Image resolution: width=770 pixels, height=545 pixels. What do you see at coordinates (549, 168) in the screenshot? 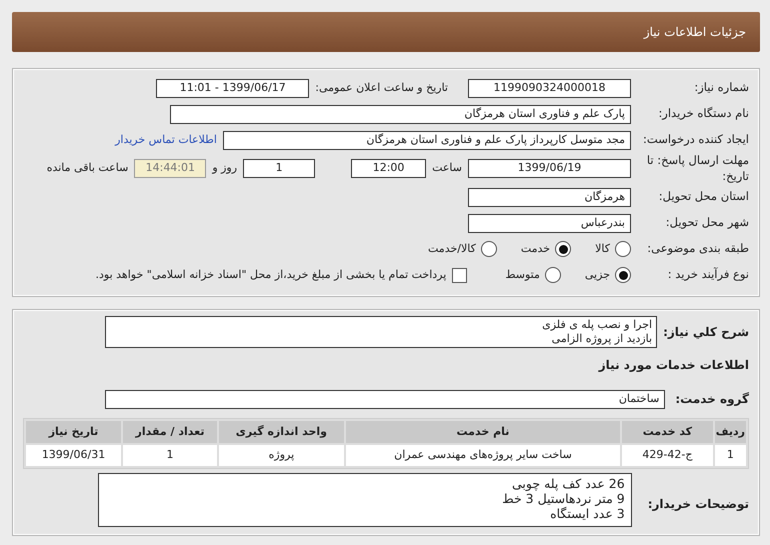
I see `deadline-date-field: 1399/06/19` at bounding box center [549, 168].